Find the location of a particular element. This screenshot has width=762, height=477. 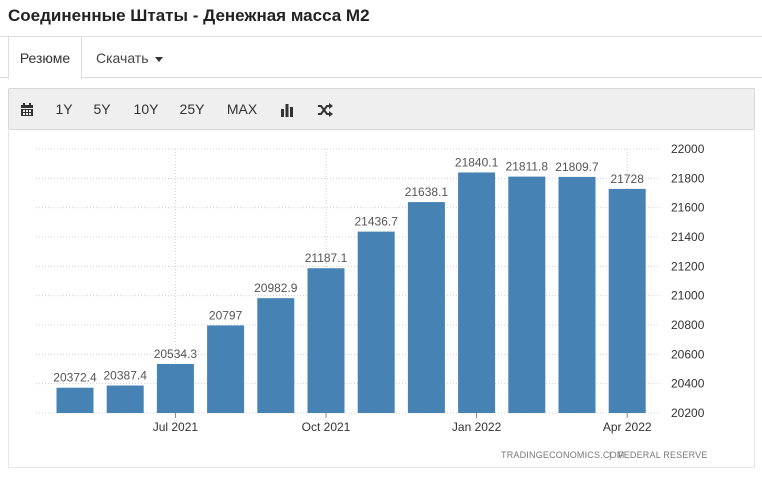

tab-summary: Резюме is located at coordinates (45, 57).